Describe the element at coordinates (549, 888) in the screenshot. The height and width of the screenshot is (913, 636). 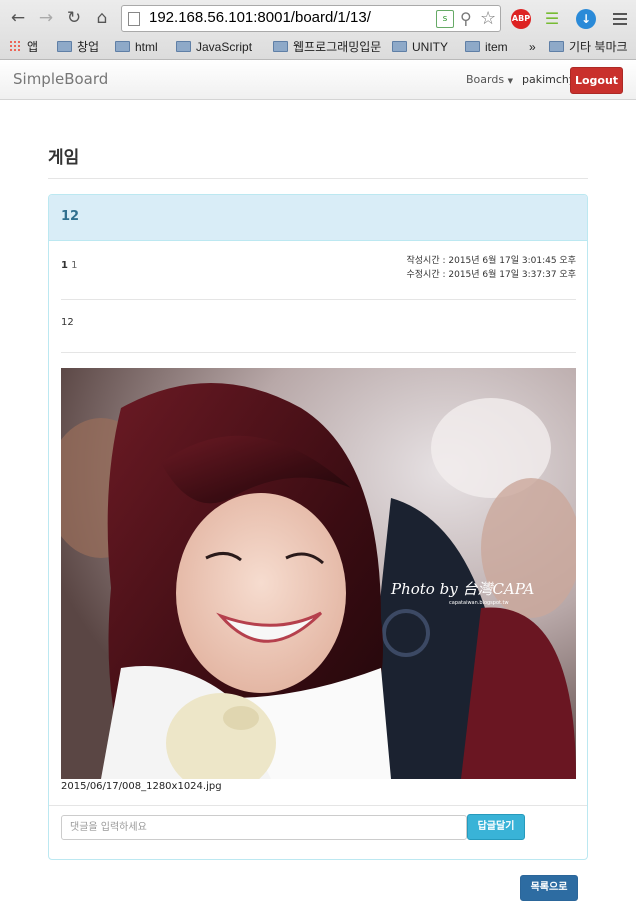
I see `back-to-list-button: 목록으로` at that location.